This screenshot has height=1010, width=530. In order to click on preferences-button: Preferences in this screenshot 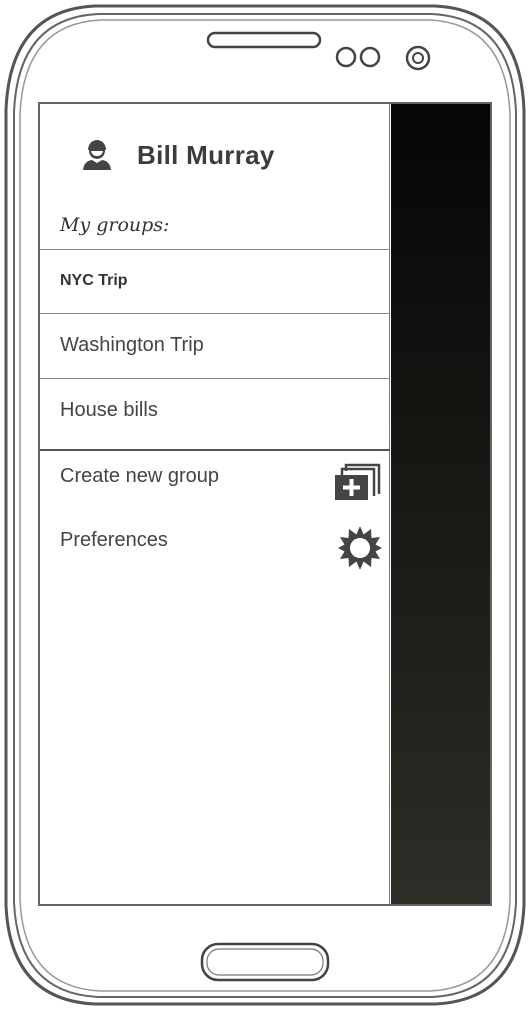, I will do `click(215, 557)`.